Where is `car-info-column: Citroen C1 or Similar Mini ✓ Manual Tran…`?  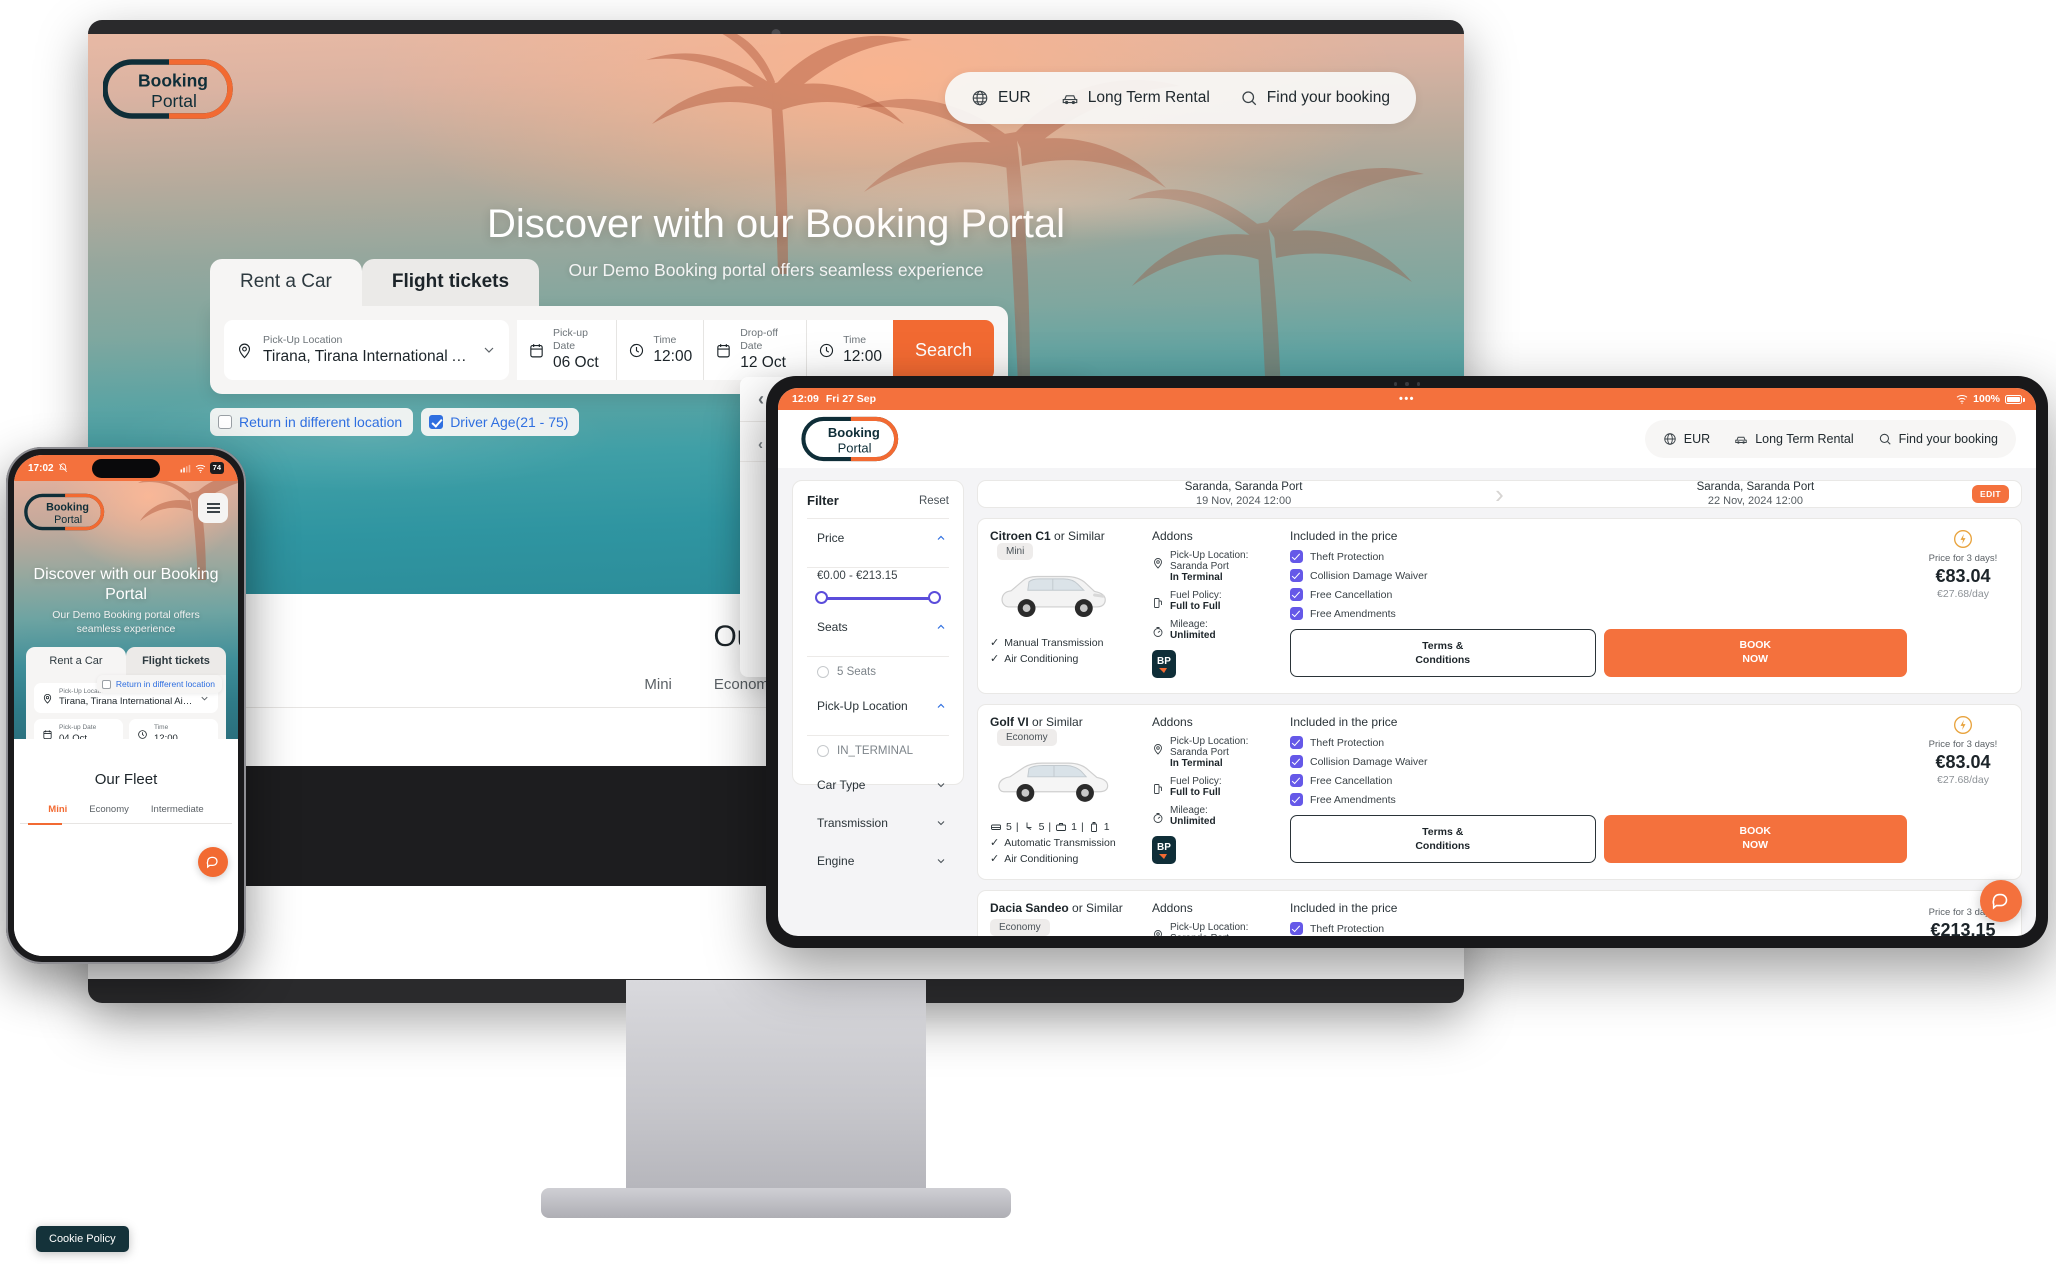
car-info-column: Citroen C1 or Similar Mini ✓ Manual Tran… is located at coordinates (1066, 606).